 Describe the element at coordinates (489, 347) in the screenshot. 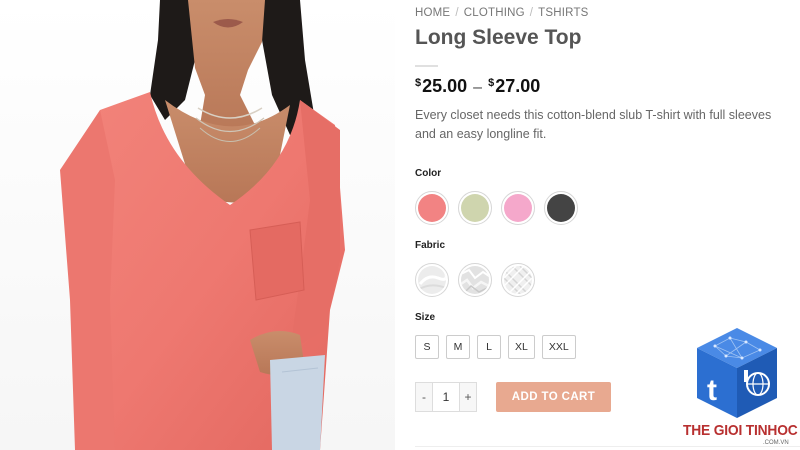

I see `size-option-l: L` at that location.